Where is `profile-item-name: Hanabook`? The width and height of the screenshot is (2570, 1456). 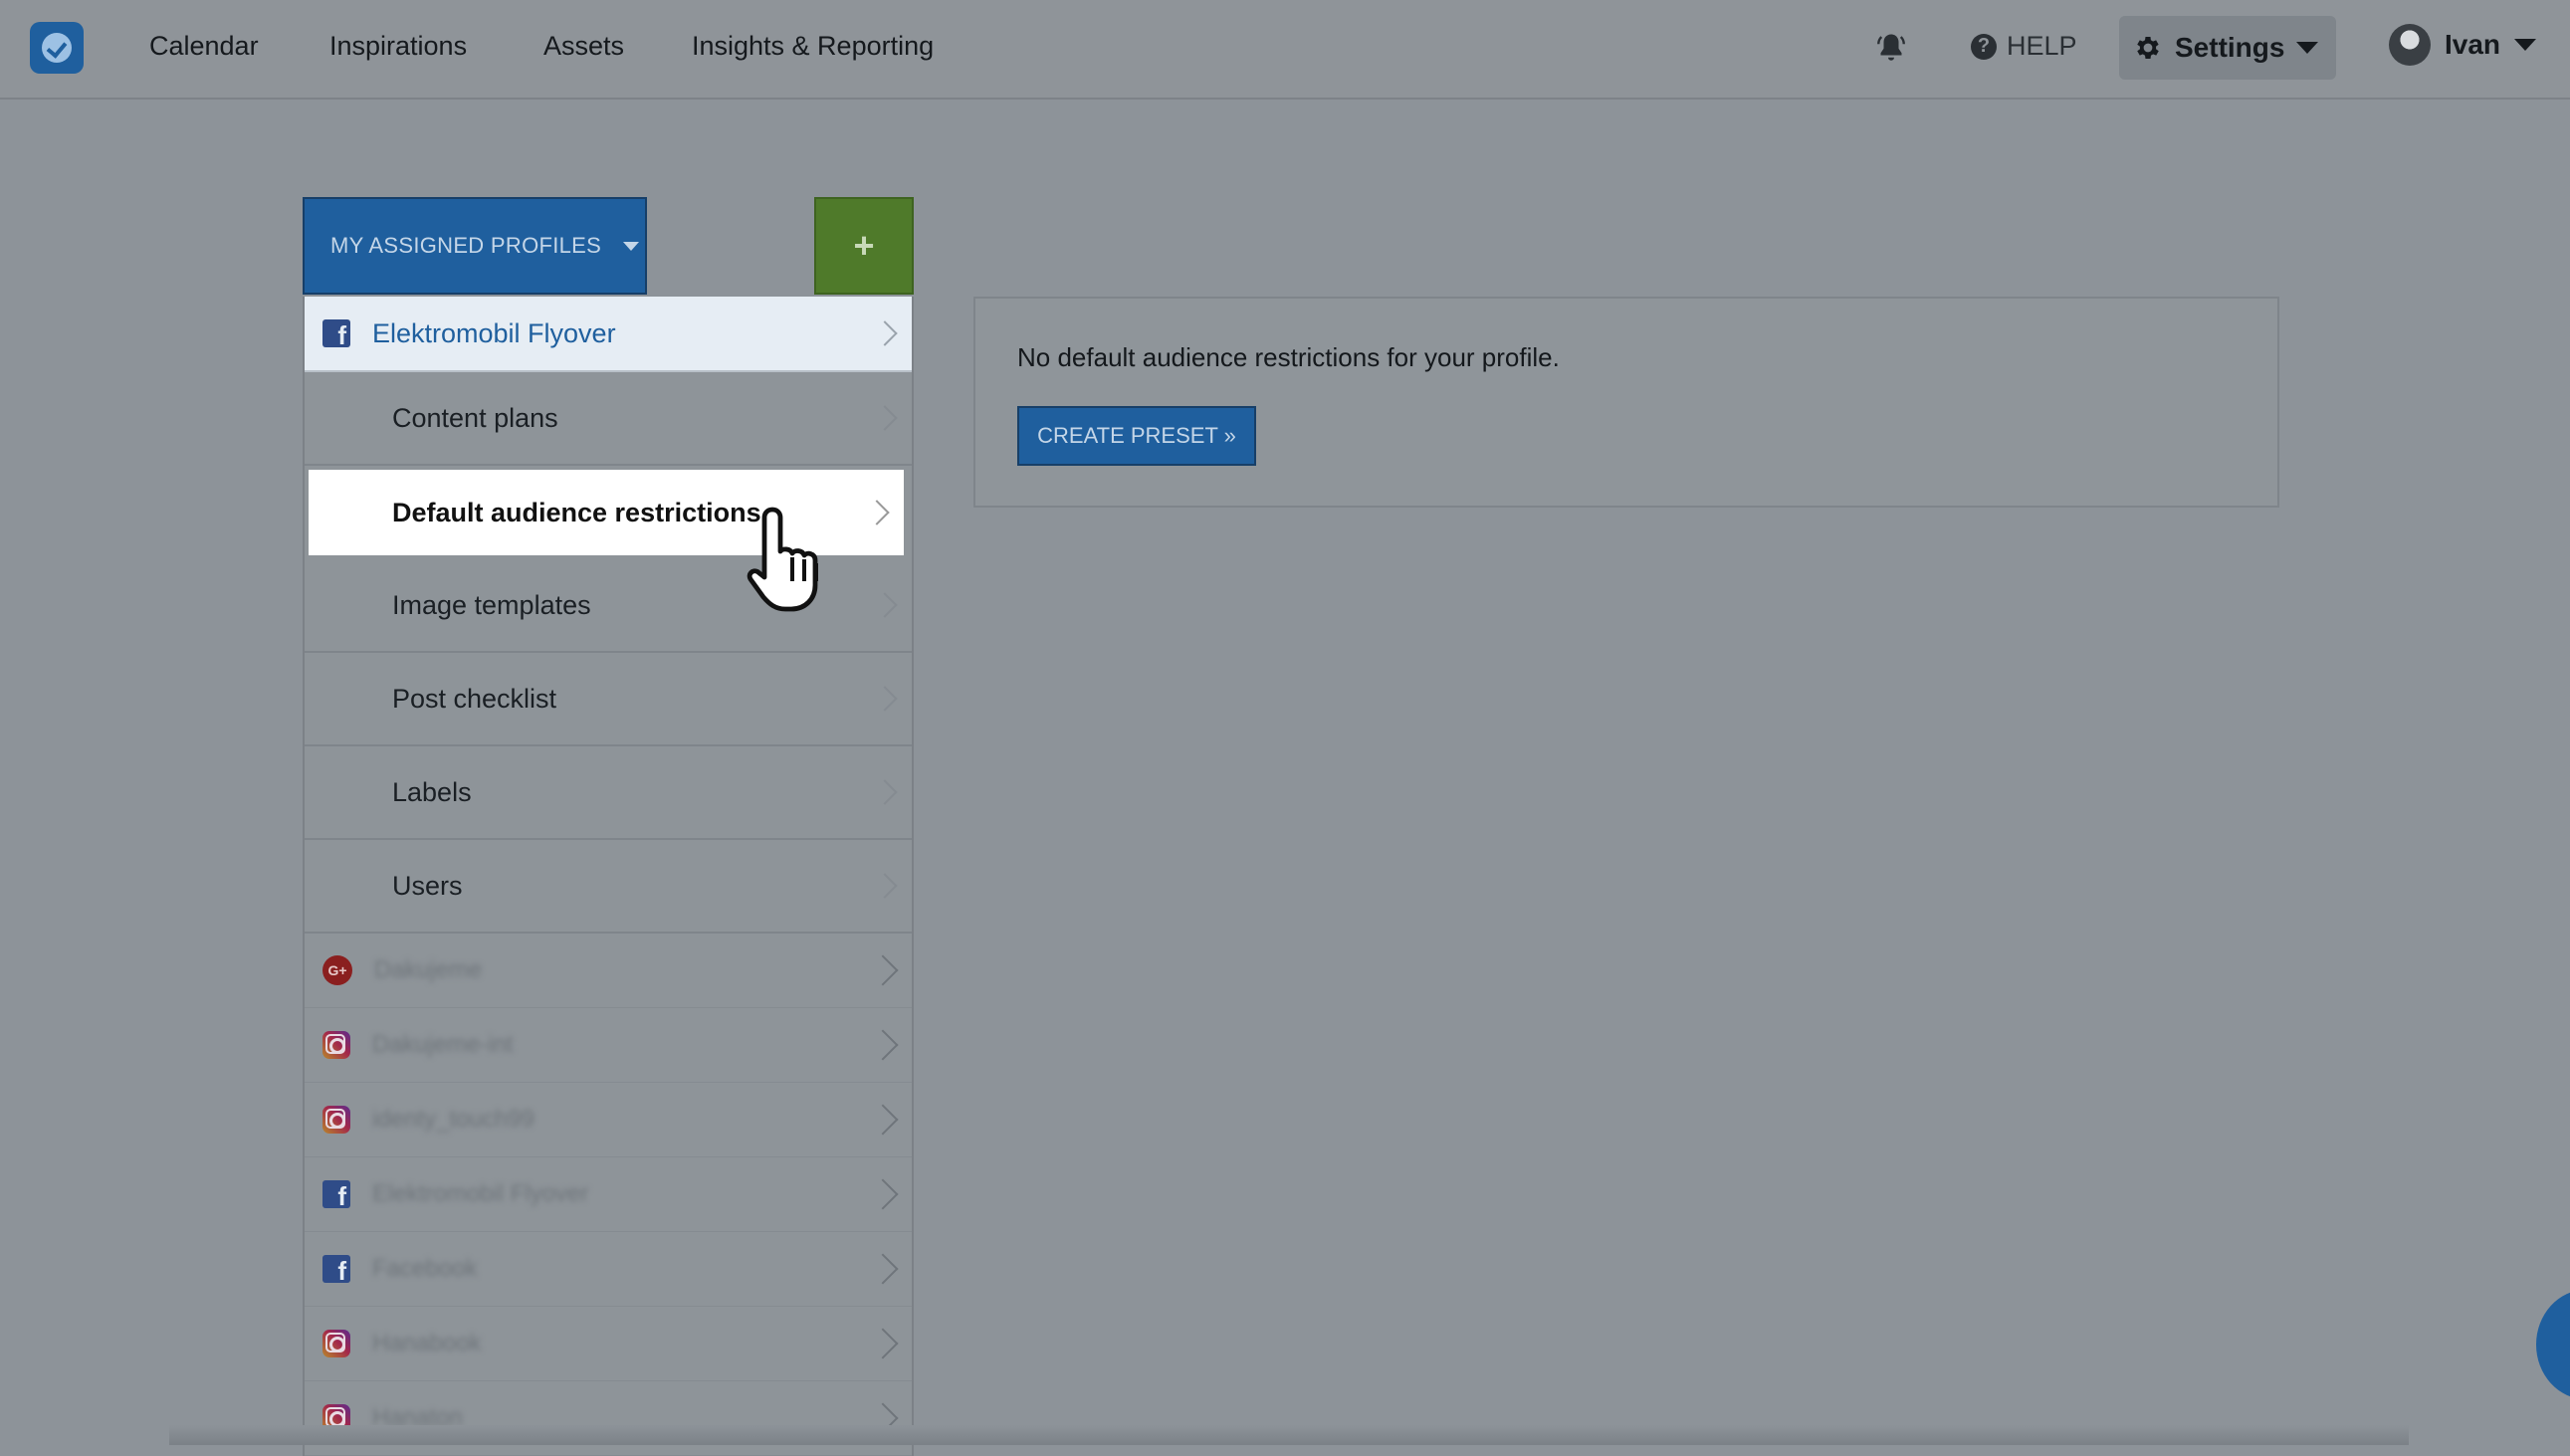
profile-item-name: Hanabook is located at coordinates (427, 1343).